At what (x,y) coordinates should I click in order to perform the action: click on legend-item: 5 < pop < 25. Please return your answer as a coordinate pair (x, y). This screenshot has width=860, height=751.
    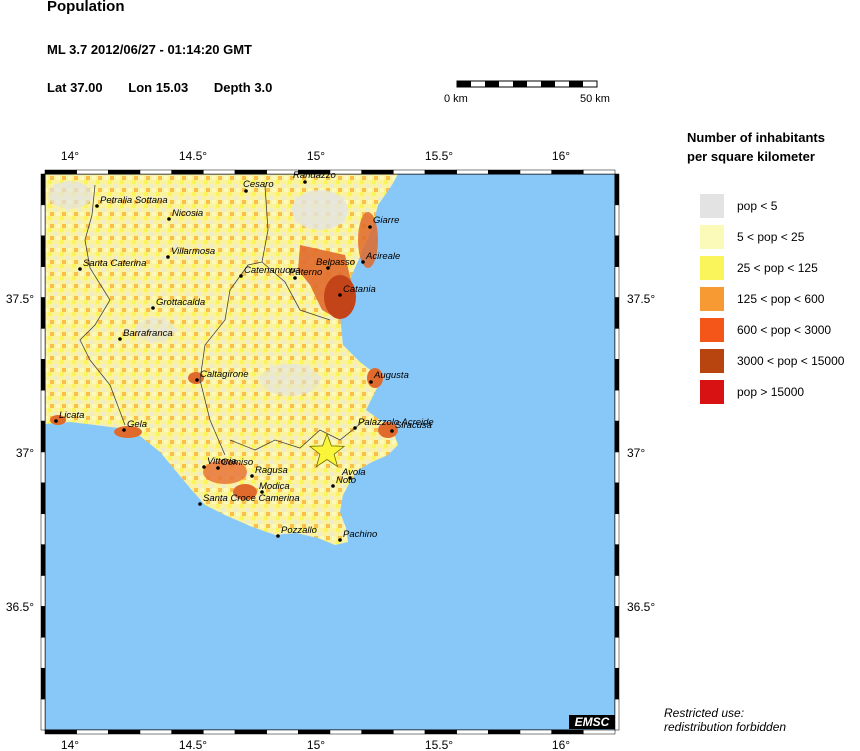
    Looking at the image, I should click on (780, 237).